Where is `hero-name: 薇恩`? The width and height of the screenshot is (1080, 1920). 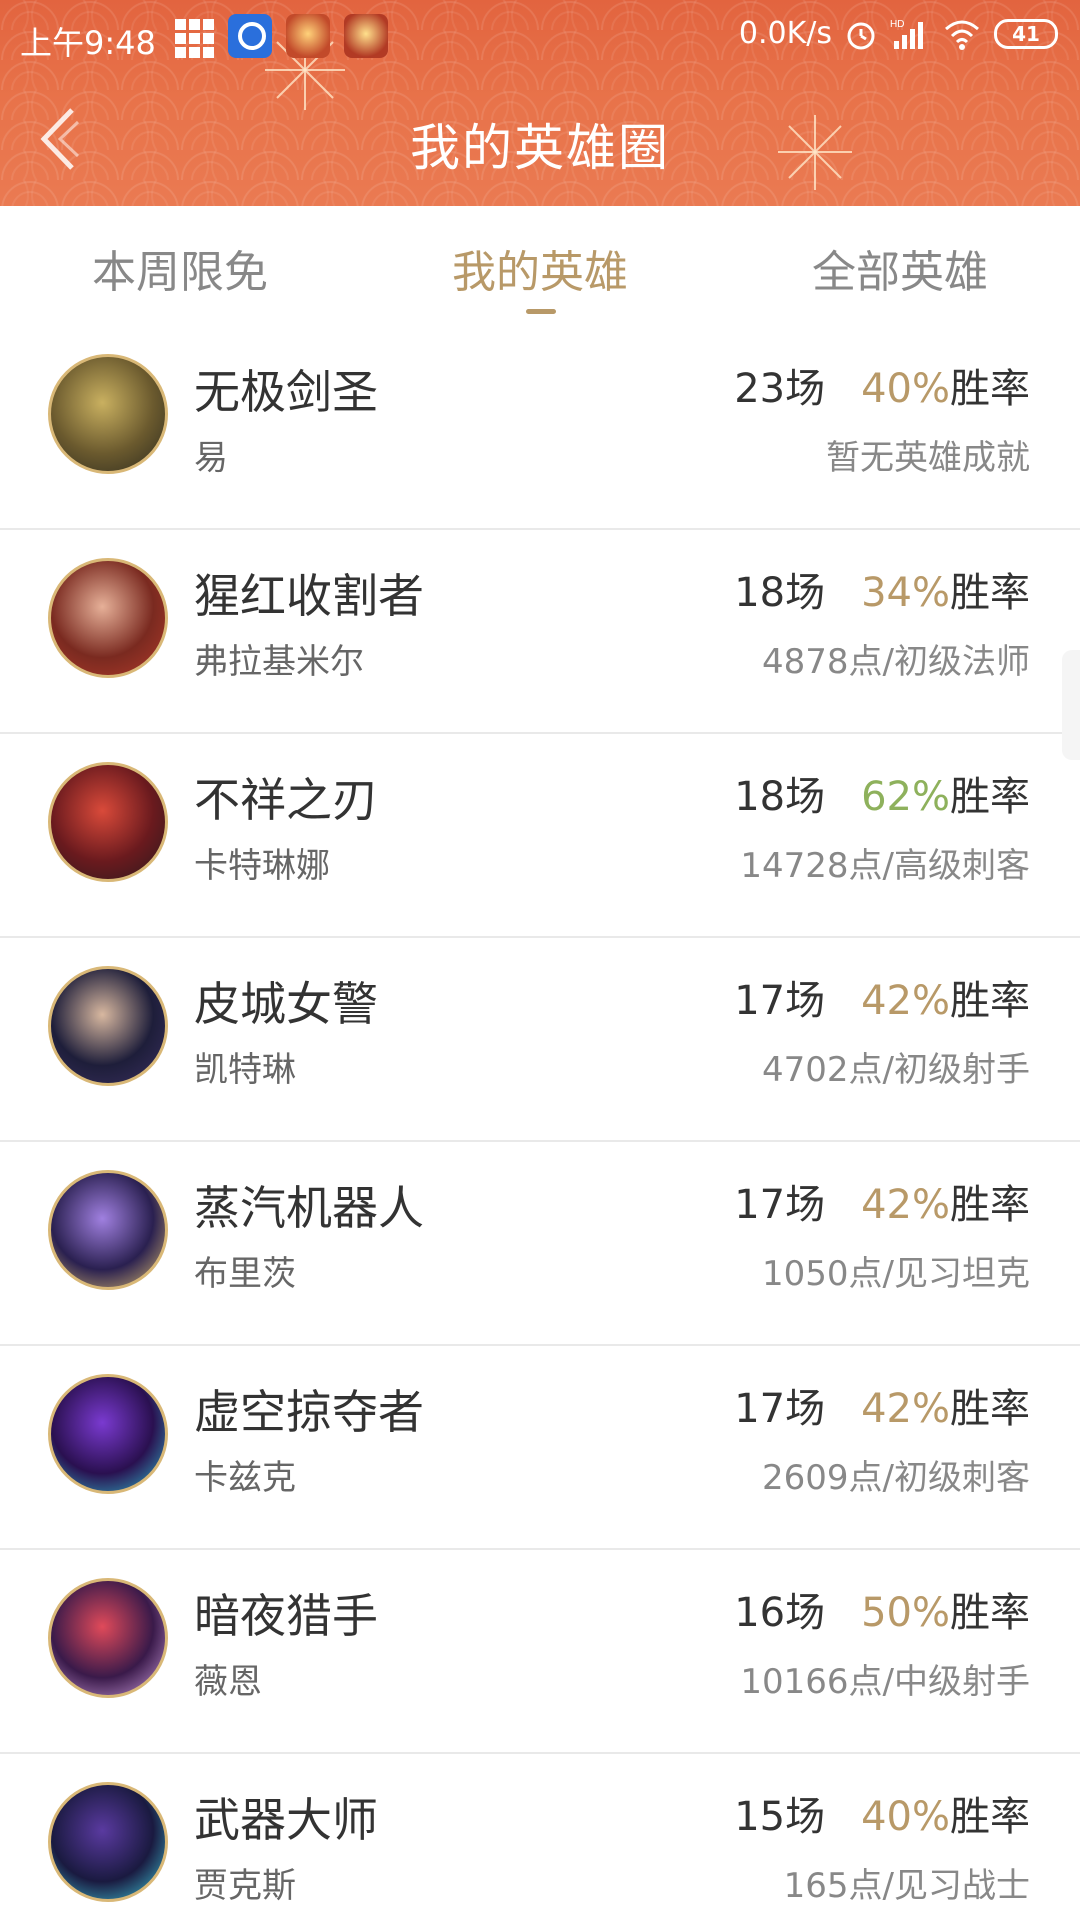 hero-name: 薇恩 is located at coordinates (228, 1682).